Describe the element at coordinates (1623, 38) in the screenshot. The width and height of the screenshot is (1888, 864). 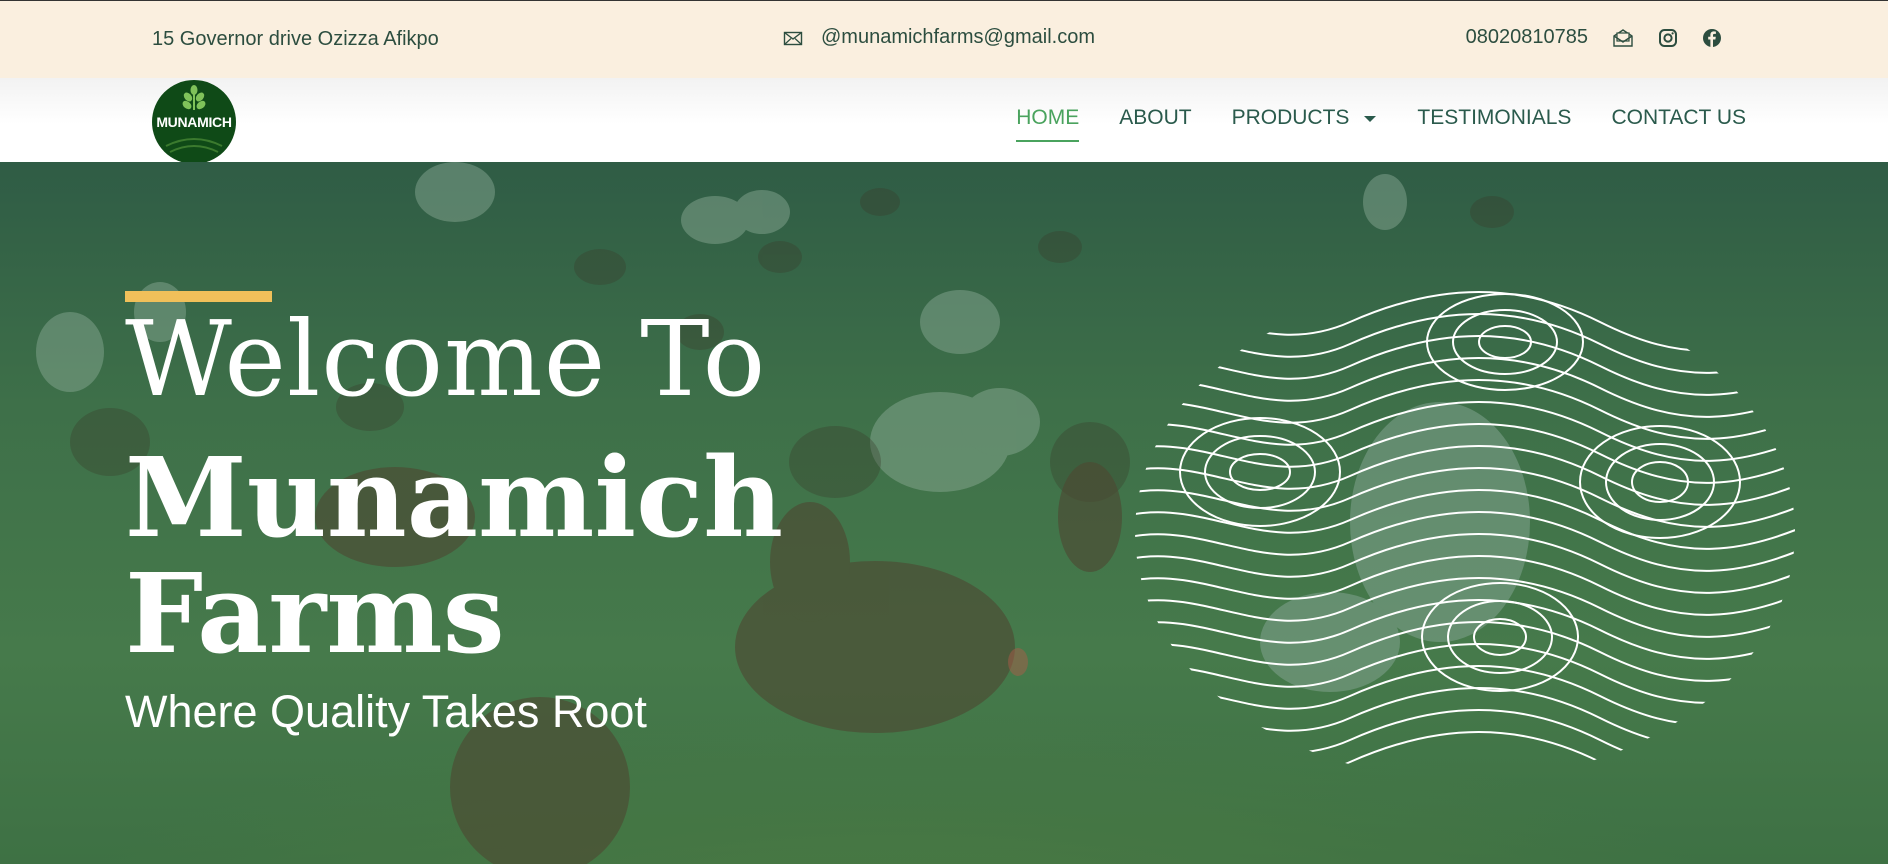
I see `mail-open-icon` at that location.